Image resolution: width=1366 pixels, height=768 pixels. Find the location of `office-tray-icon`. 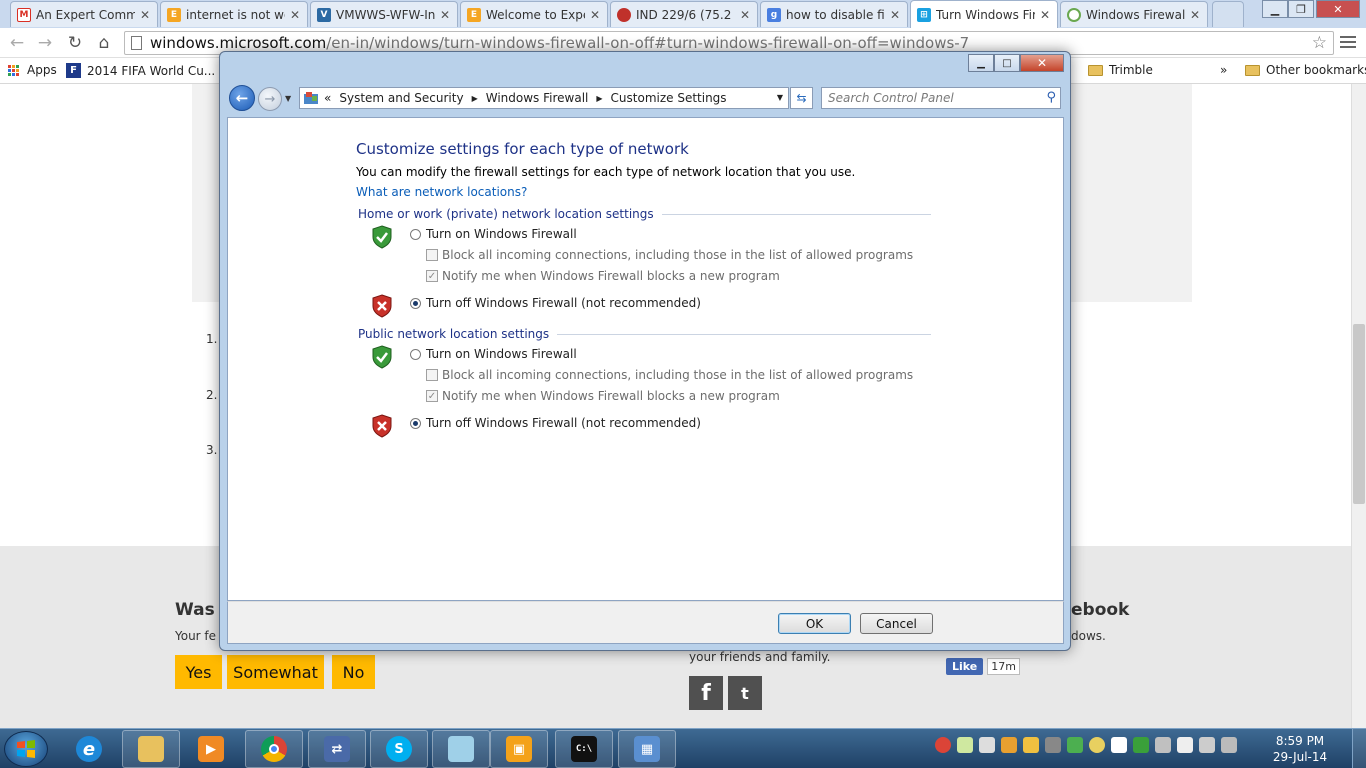

office-tray-icon is located at coordinates (1009, 745).